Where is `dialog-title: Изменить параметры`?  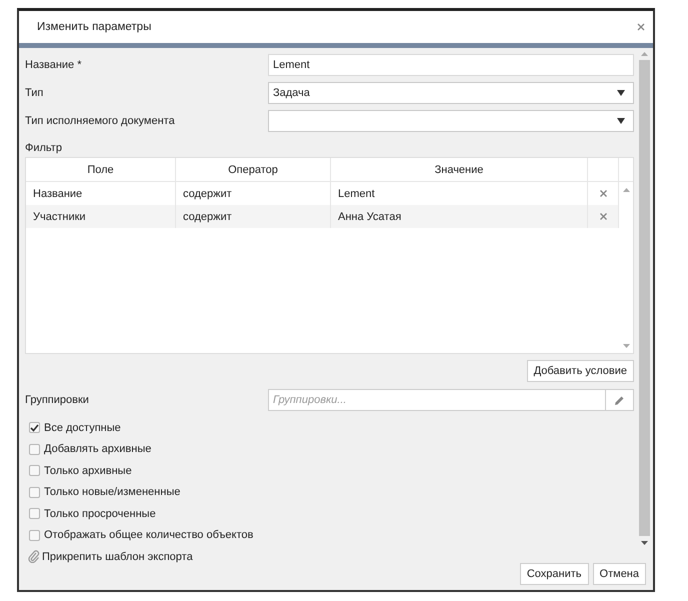
dialog-title: Изменить параметры is located at coordinates (94, 27).